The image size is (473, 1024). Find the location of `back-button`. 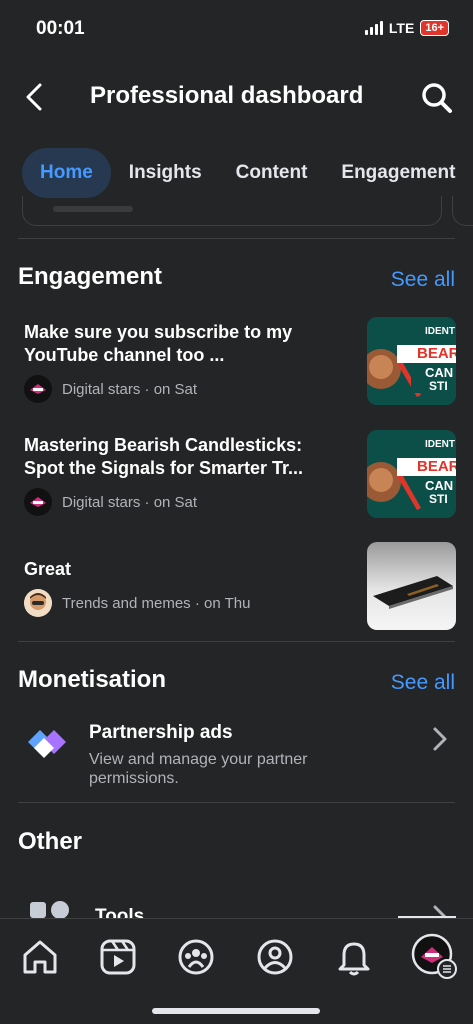

back-button is located at coordinates (36, 97).